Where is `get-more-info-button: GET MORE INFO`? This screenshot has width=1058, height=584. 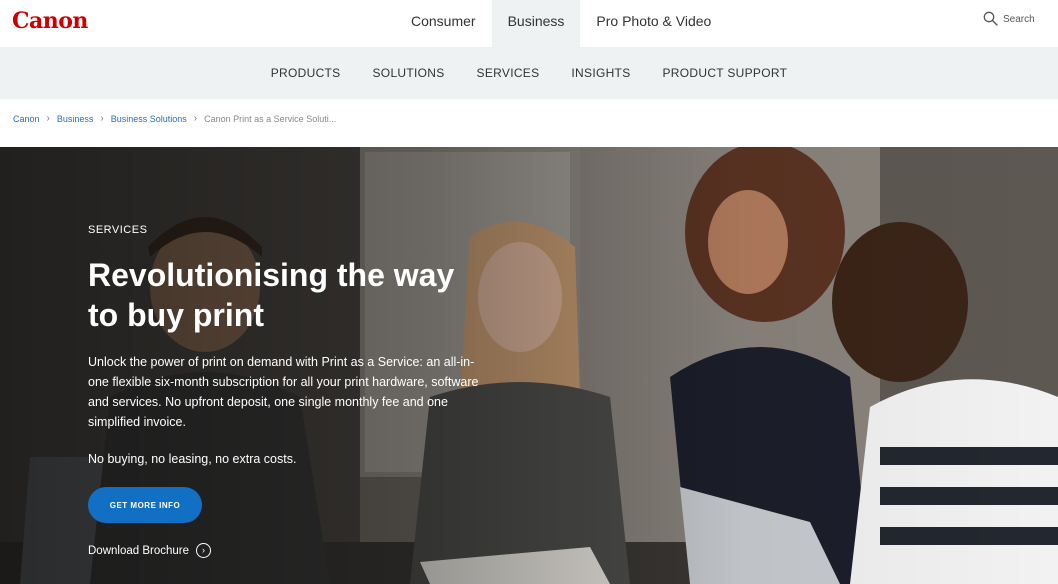
get-more-info-button: GET MORE INFO is located at coordinates (145, 505).